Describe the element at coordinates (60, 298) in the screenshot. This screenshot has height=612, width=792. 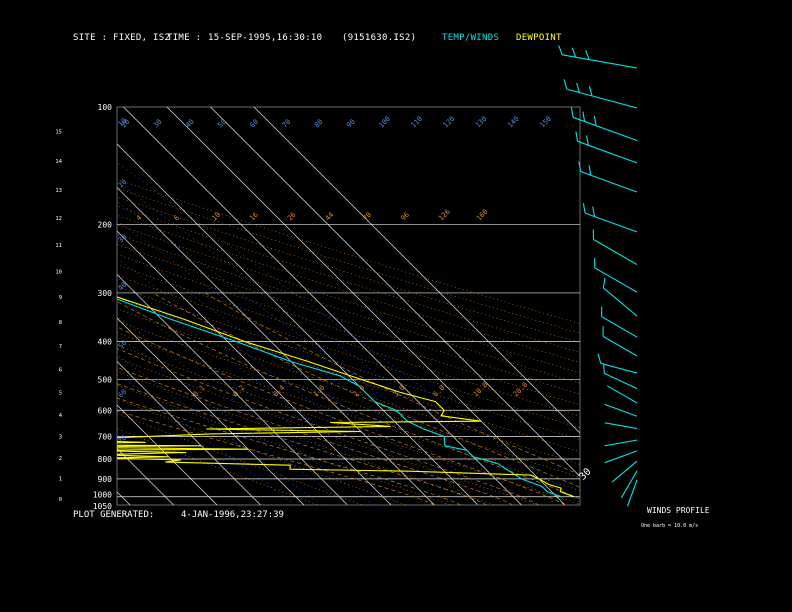
I see `height-km-label: 9` at that location.